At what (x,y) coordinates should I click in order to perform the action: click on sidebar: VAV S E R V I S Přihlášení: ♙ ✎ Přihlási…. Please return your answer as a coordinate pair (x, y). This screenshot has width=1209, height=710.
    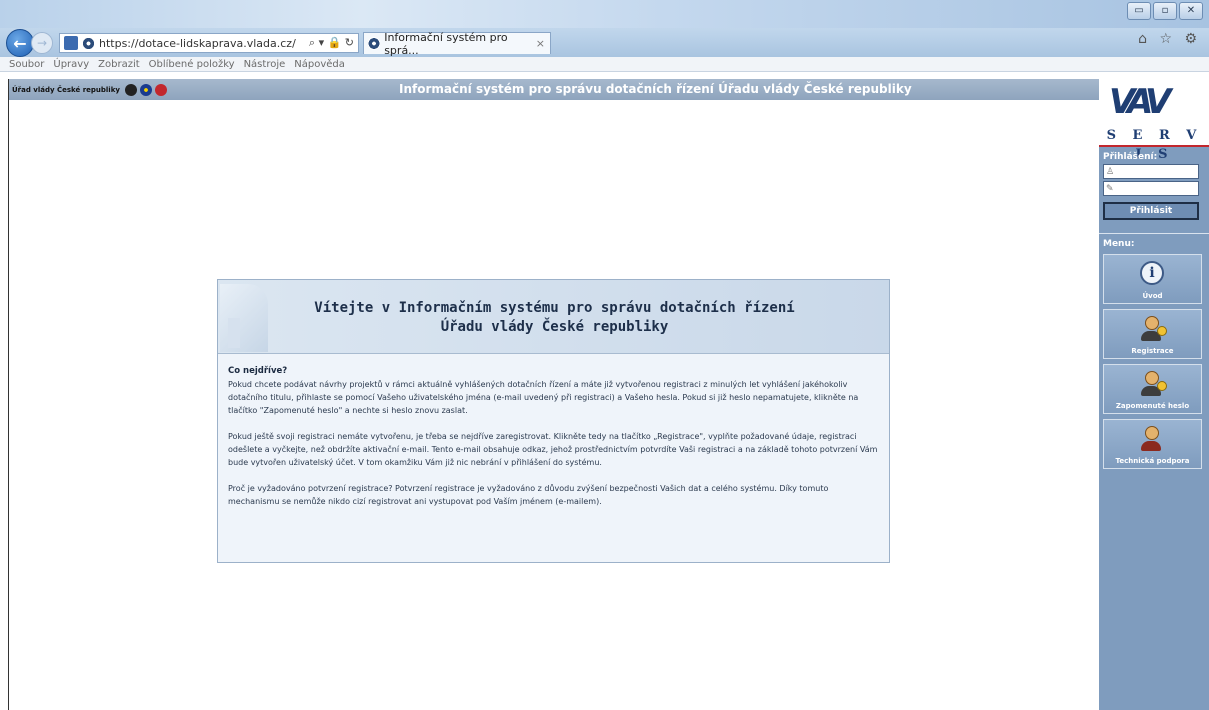
    Looking at the image, I should click on (1154, 394).